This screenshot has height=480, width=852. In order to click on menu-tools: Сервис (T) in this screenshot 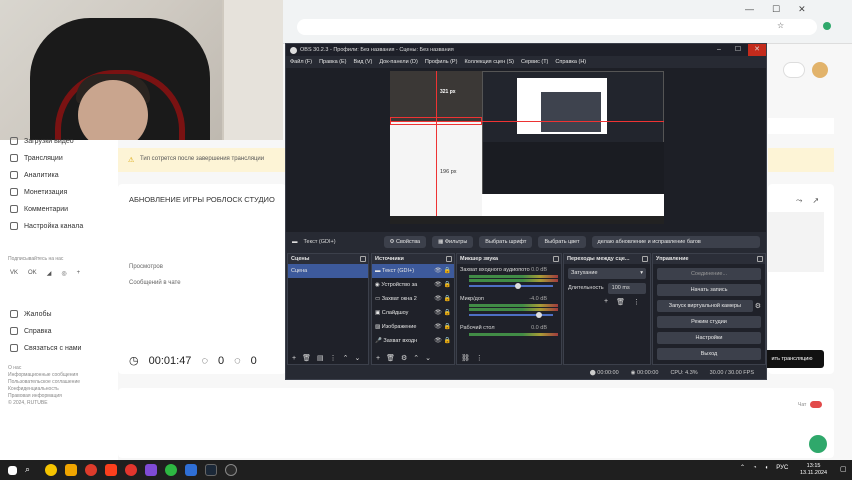, I will do `click(534, 62)`.